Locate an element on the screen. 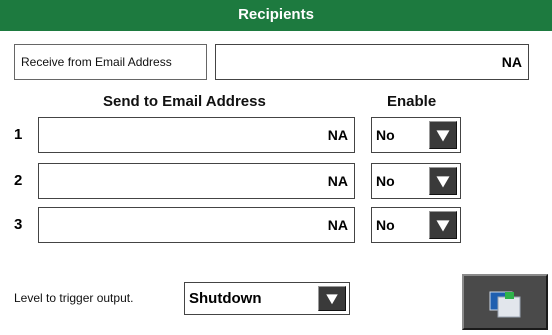 The width and height of the screenshot is (552, 335). send-to-email-field-3: NA is located at coordinates (196, 225).